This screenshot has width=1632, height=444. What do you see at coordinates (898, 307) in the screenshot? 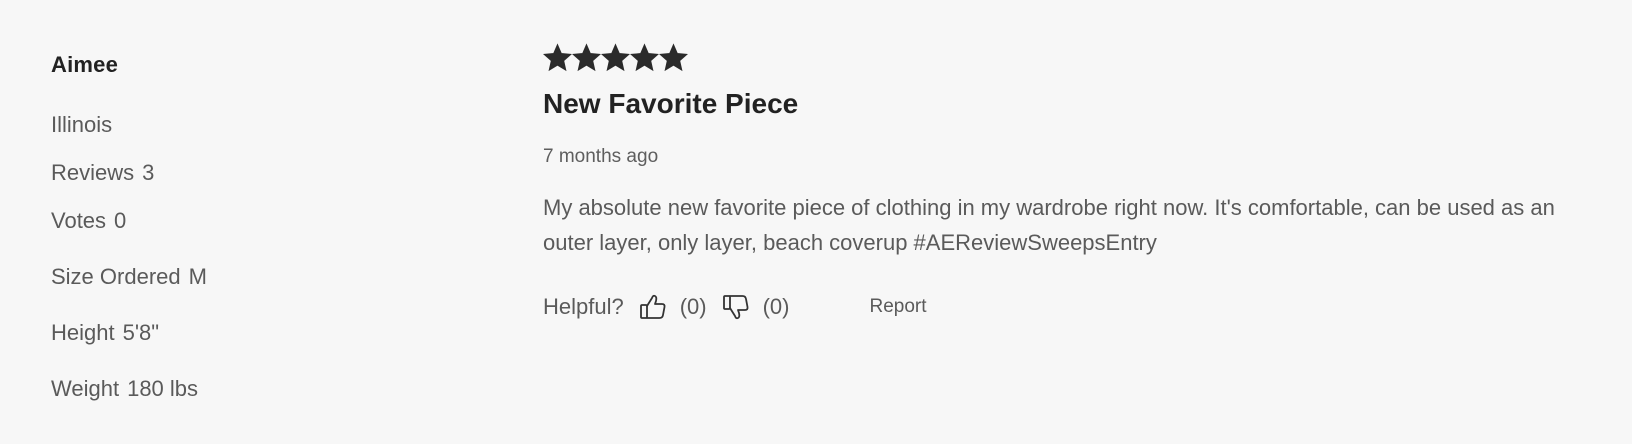
I see `report-link: Report` at bounding box center [898, 307].